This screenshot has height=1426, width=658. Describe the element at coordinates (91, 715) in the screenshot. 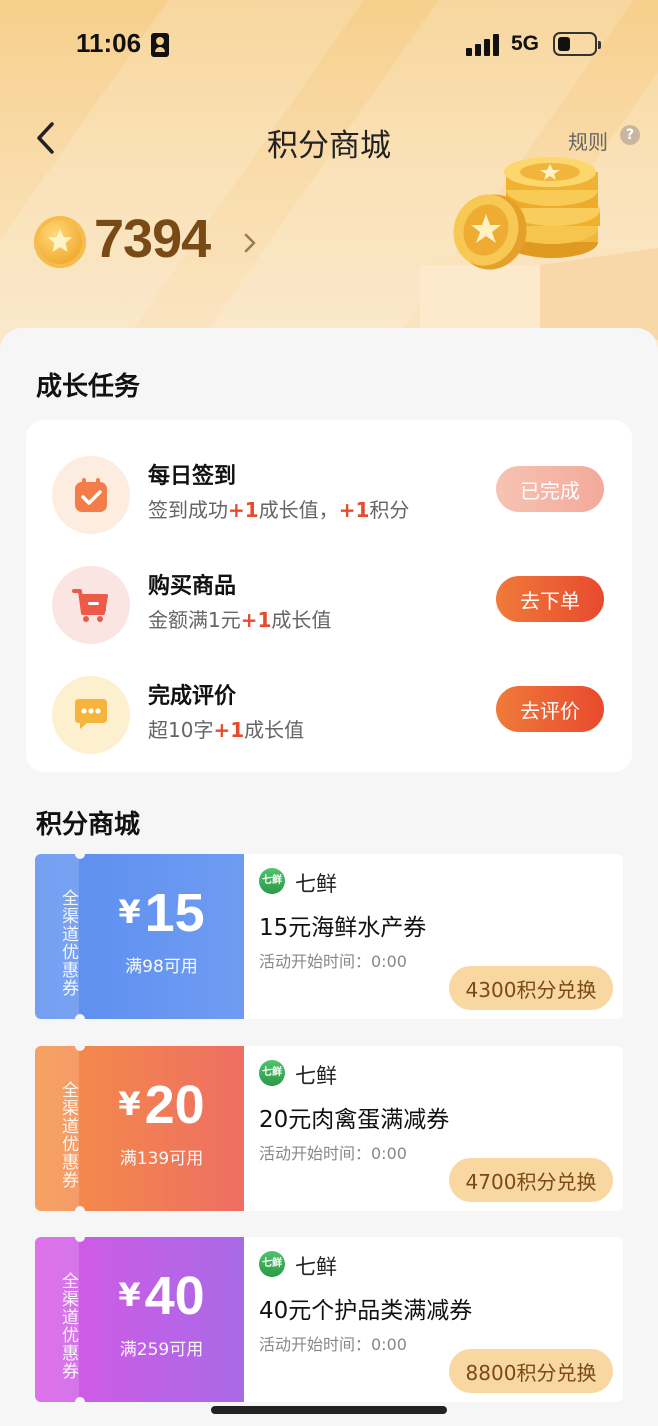

I see `chat-bubble-icon` at that location.